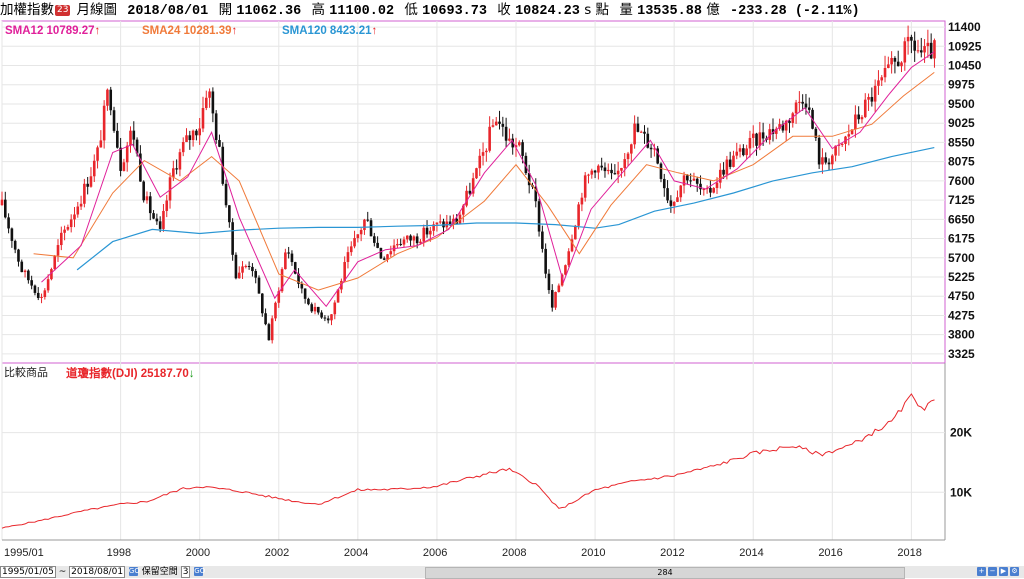 The height and width of the screenshot is (579, 1024). What do you see at coordinates (961, 433) in the screenshot?
I see `sub-y-tick-label: 20K` at bounding box center [961, 433].